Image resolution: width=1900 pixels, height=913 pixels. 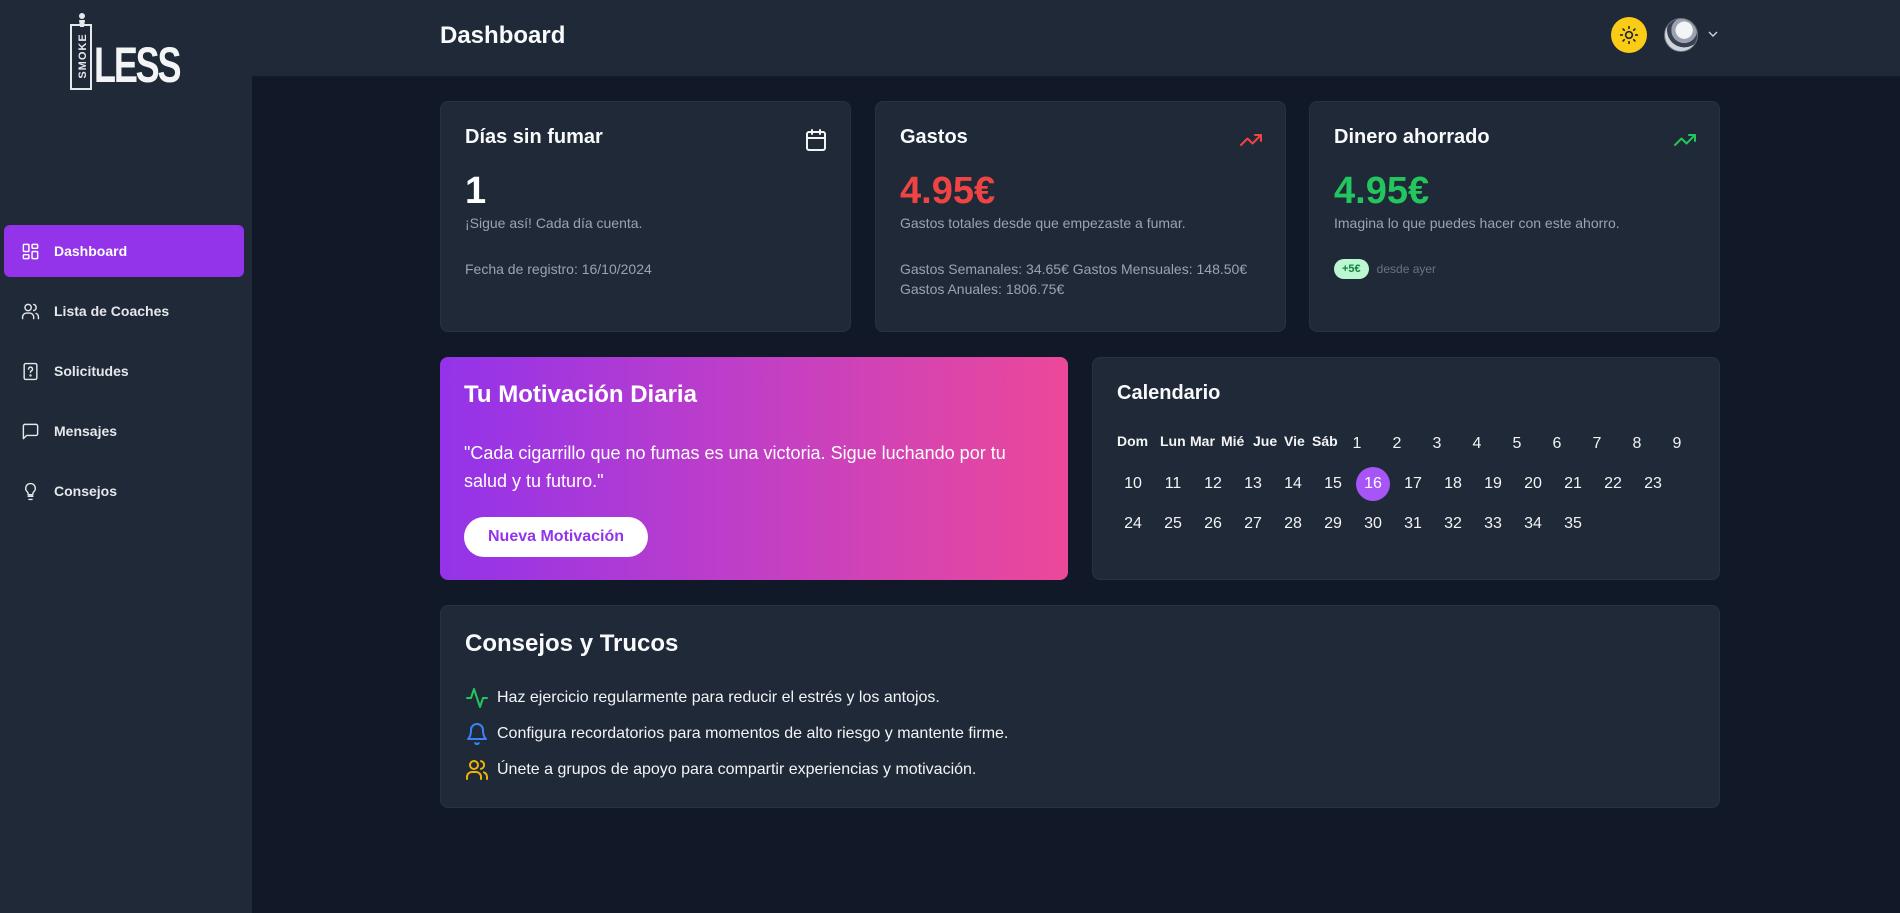 I want to click on registration-date: Fecha de registro: 16/10/2024, so click(x=558, y=269).